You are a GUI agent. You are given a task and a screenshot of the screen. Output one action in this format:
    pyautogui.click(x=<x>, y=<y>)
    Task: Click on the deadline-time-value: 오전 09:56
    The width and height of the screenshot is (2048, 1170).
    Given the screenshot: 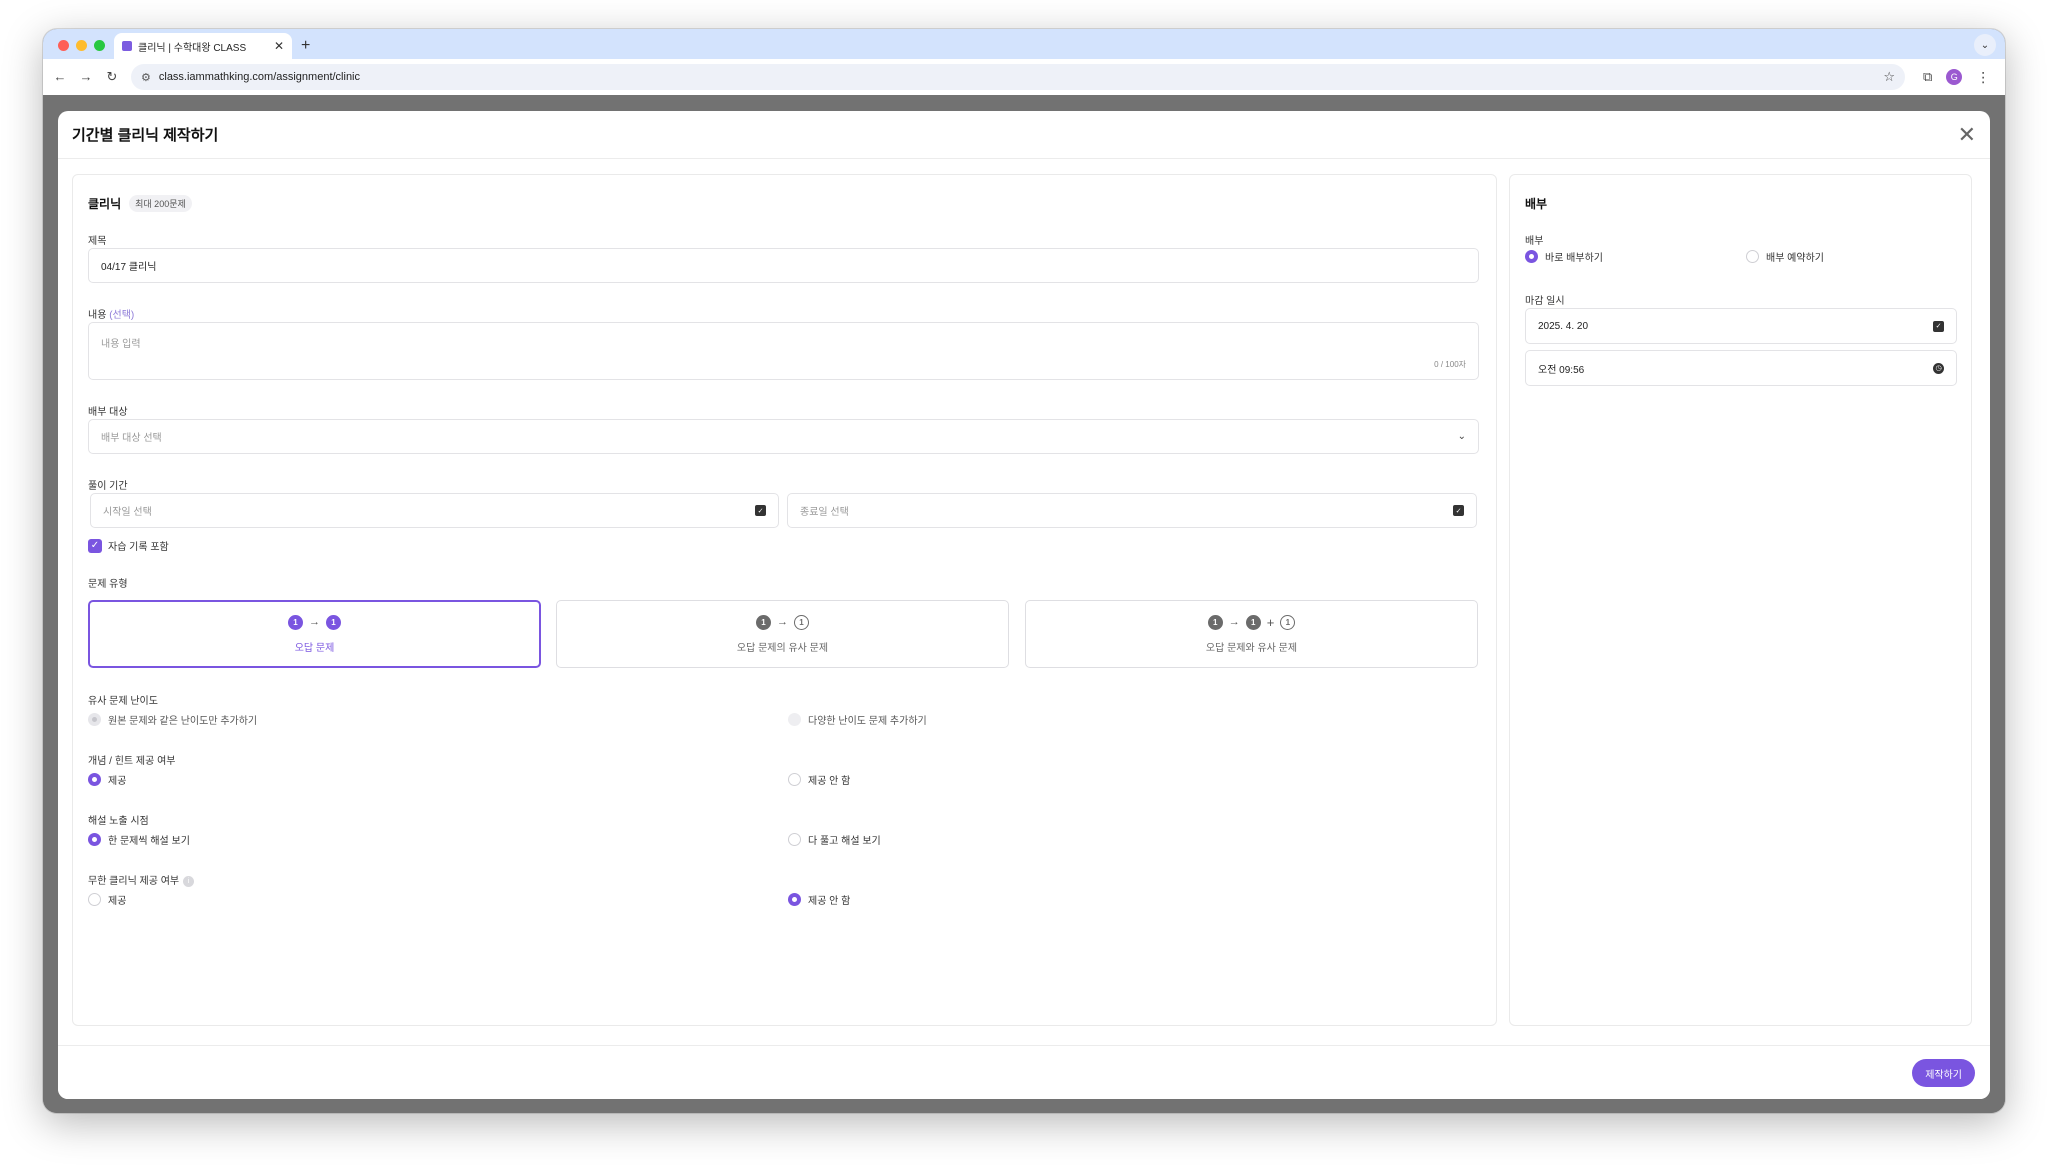 What is the action you would take?
    pyautogui.click(x=1561, y=370)
    